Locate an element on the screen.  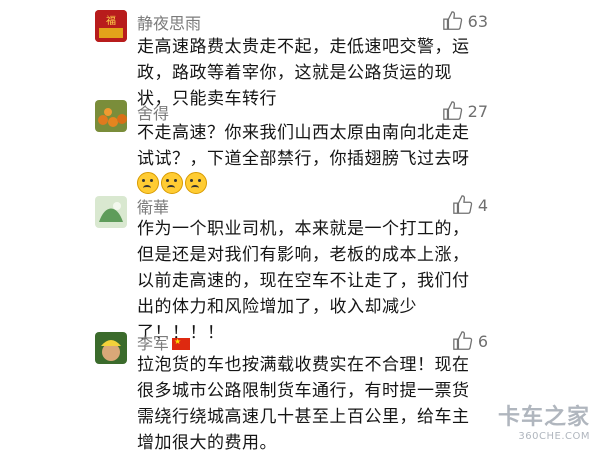
watermark-title: 卡车之家 is located at coordinates (543, 417).